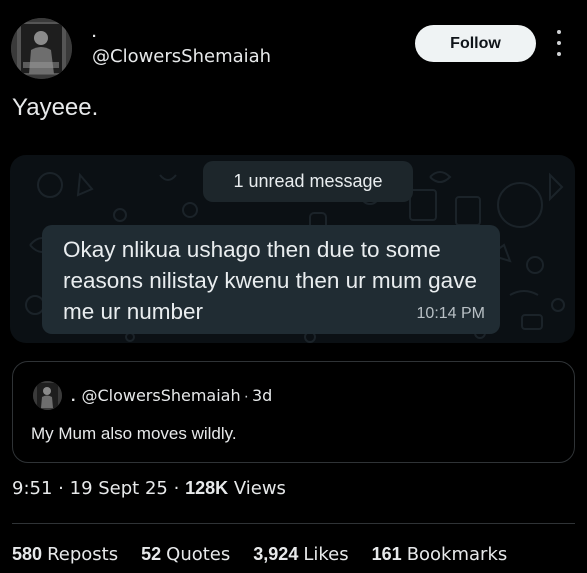 Image resolution: width=587 pixels, height=573 pixels. Describe the element at coordinates (119, 488) in the screenshot. I see `post-date: 19 Sept 25` at that location.